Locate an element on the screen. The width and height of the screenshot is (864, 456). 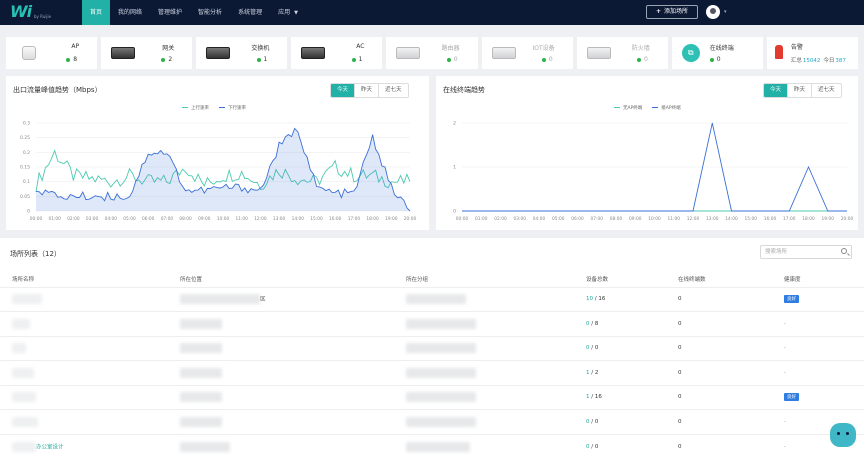
online-dot-icon is located at coordinates (163, 59).